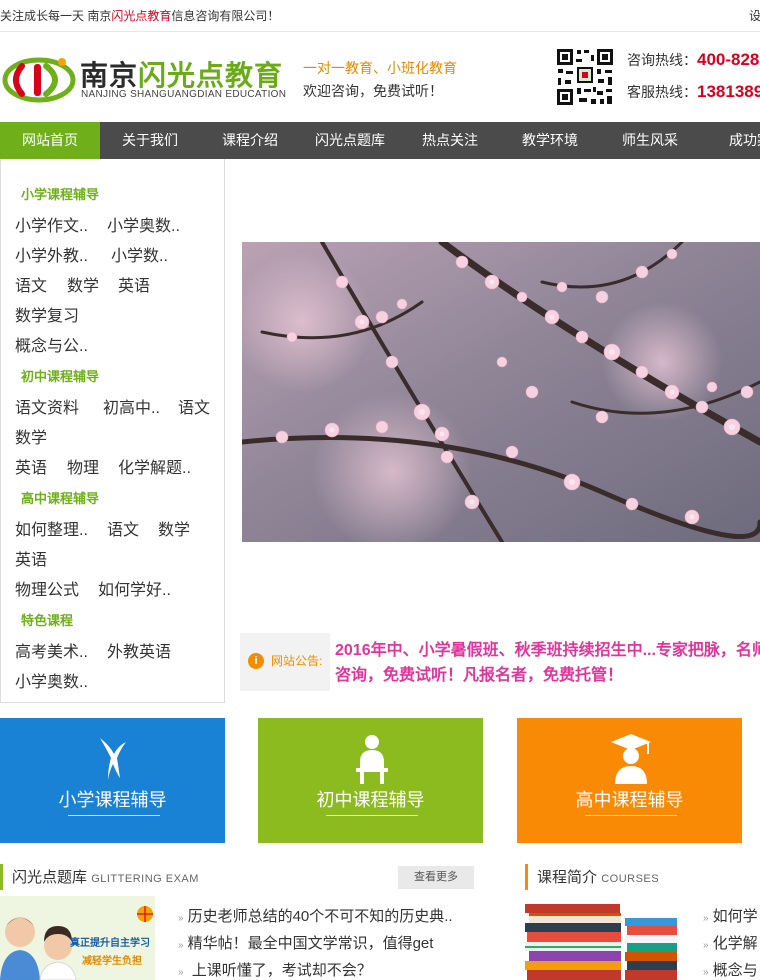  Describe the element at coordinates (479, 675) in the screenshot. I see `notice-line-2: 咨询，免费试听！凡报名者，免费托管！` at that location.